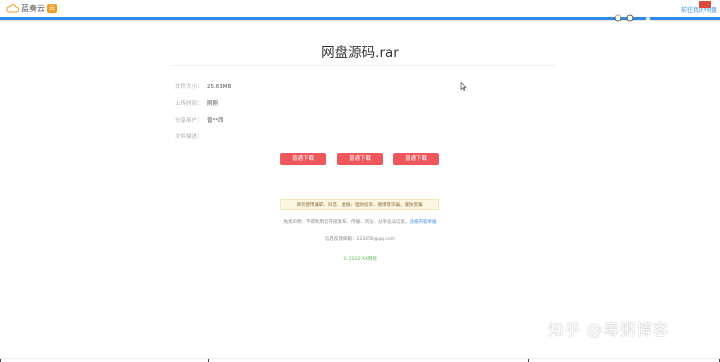 The image size is (720, 362). Describe the element at coordinates (189, 121) in the screenshot. I see `info-label: 分享用户：` at that location.